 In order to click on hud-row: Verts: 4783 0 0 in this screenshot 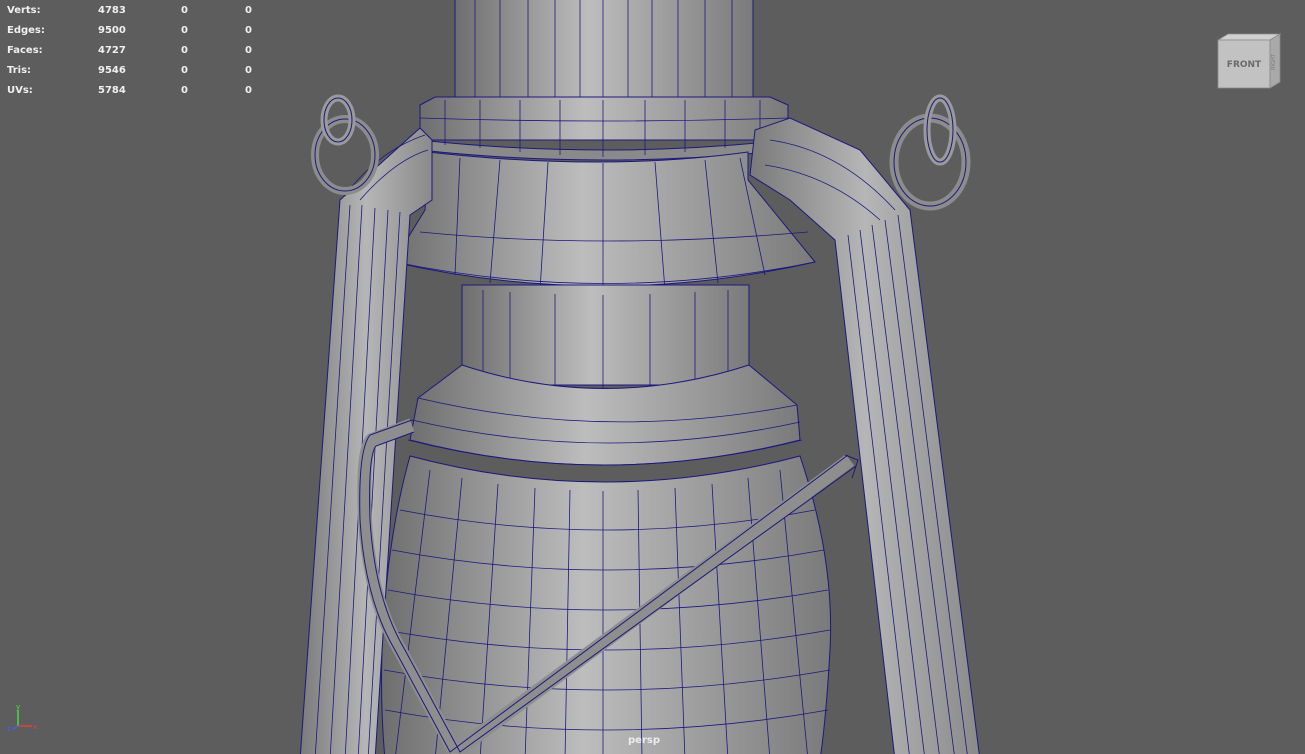, I will do `click(137, 11)`.